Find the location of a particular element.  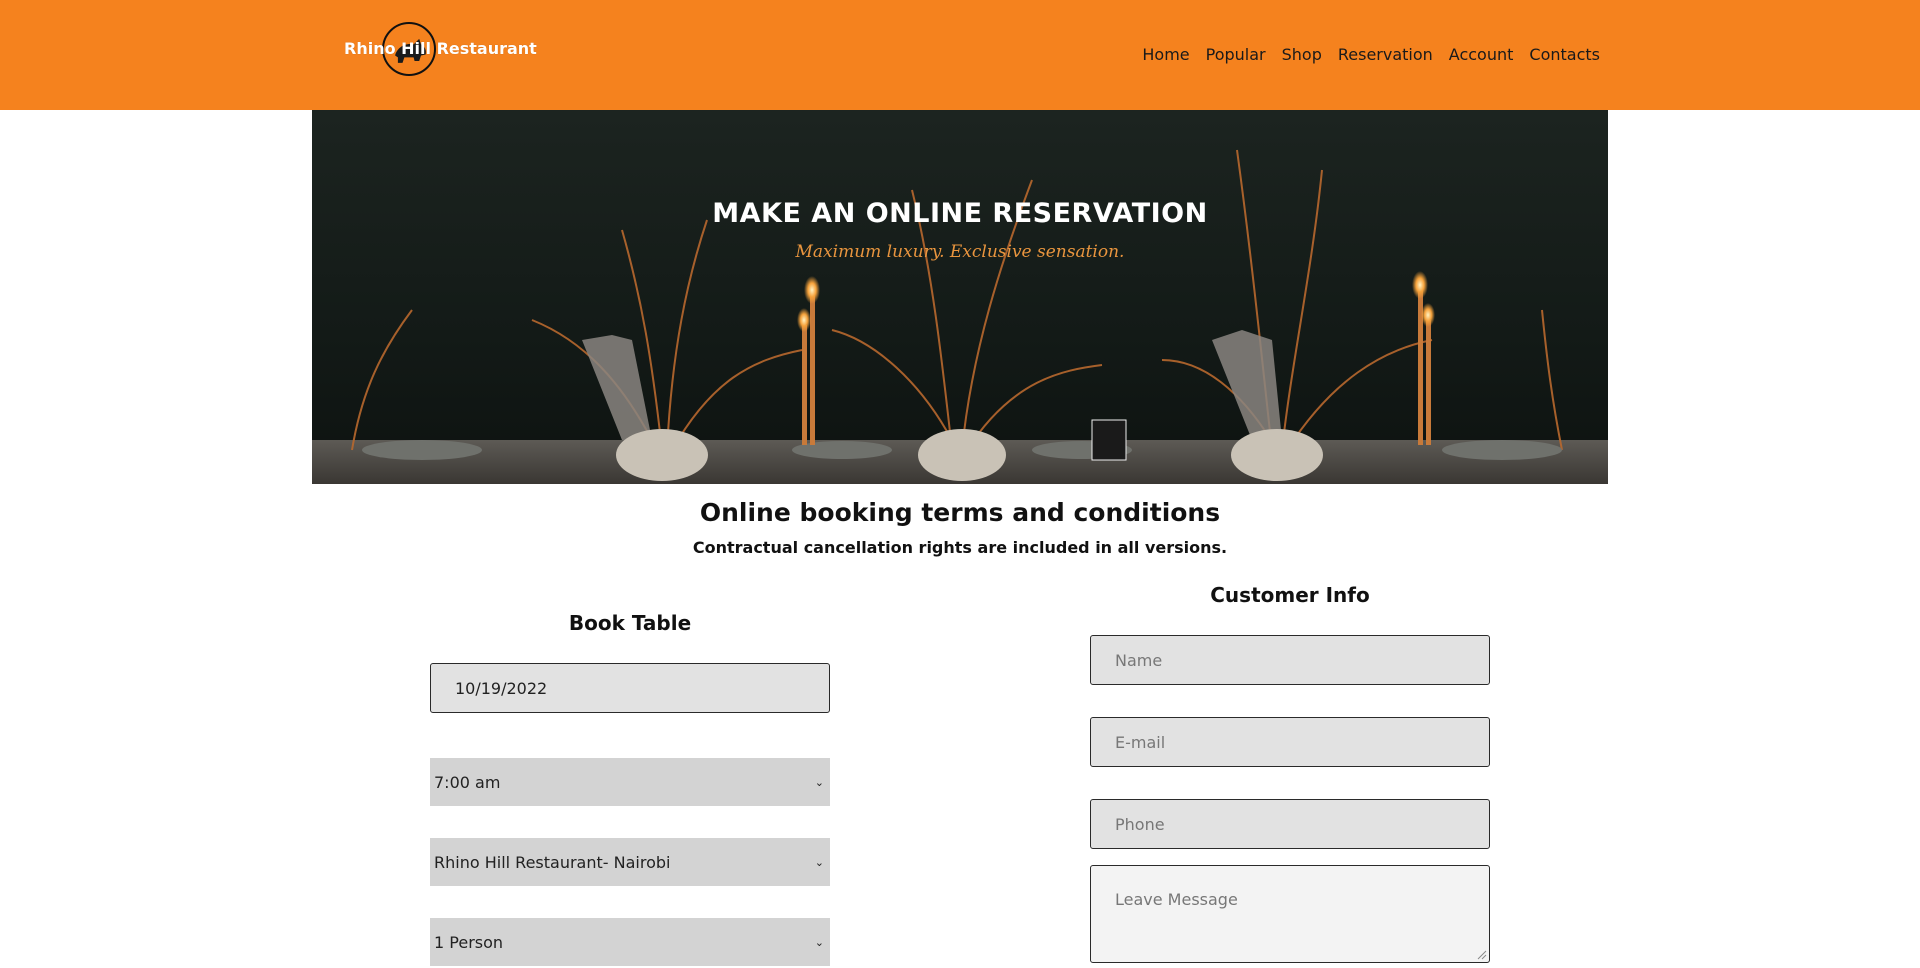

book-table-title: Book Table is located at coordinates (630, 623).